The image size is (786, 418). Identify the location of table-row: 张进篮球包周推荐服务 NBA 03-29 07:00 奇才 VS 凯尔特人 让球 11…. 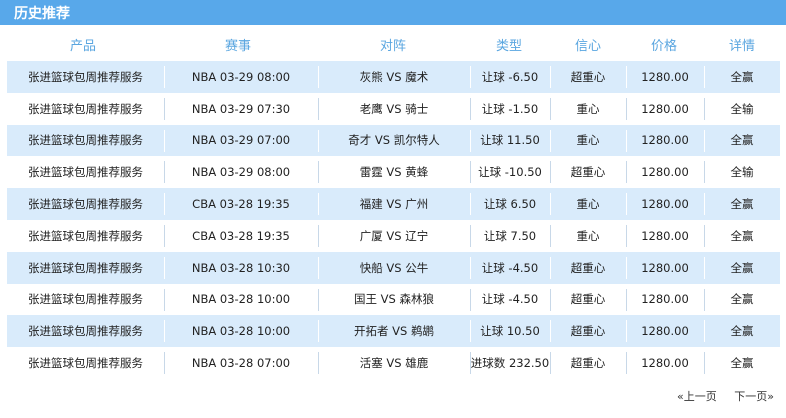
(393, 140).